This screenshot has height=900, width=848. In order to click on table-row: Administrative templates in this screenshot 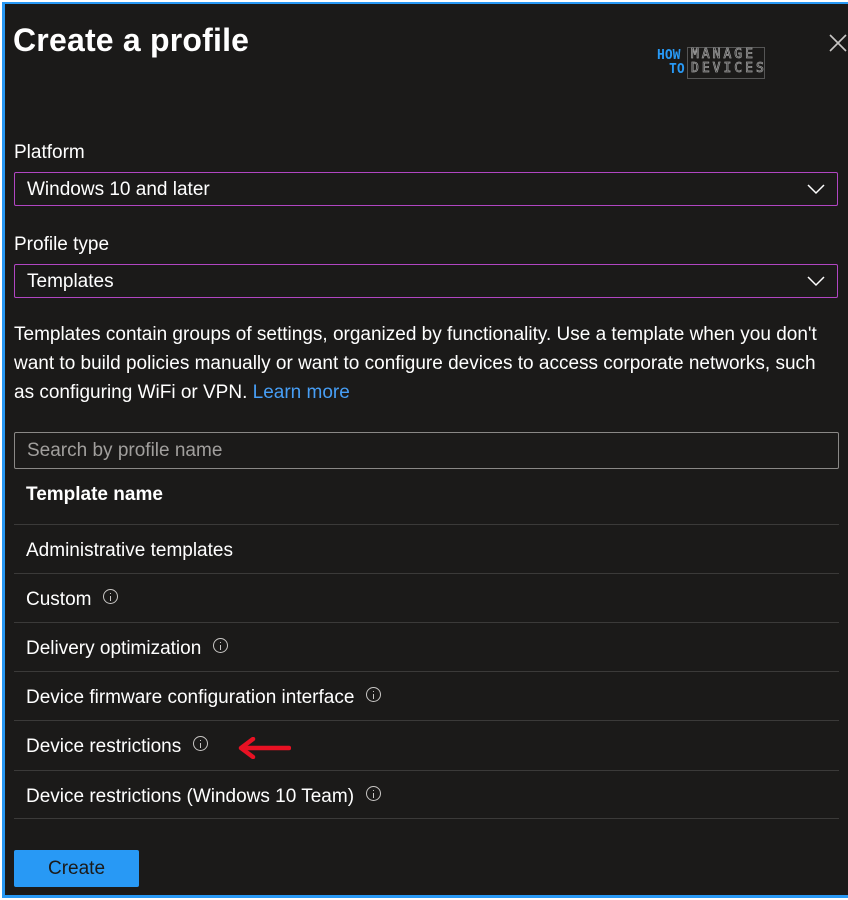, I will do `click(426, 548)`.